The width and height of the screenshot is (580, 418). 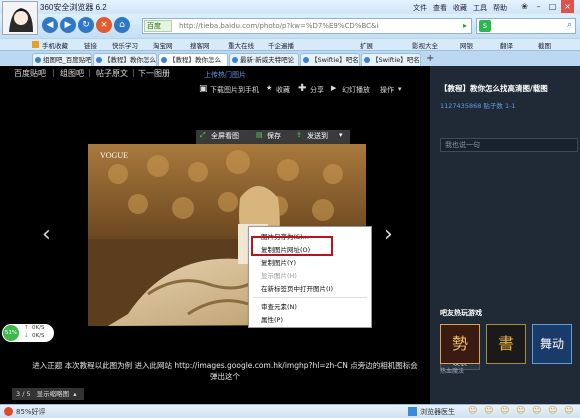 I want to click on close-icon: ×, so click(x=567, y=6).